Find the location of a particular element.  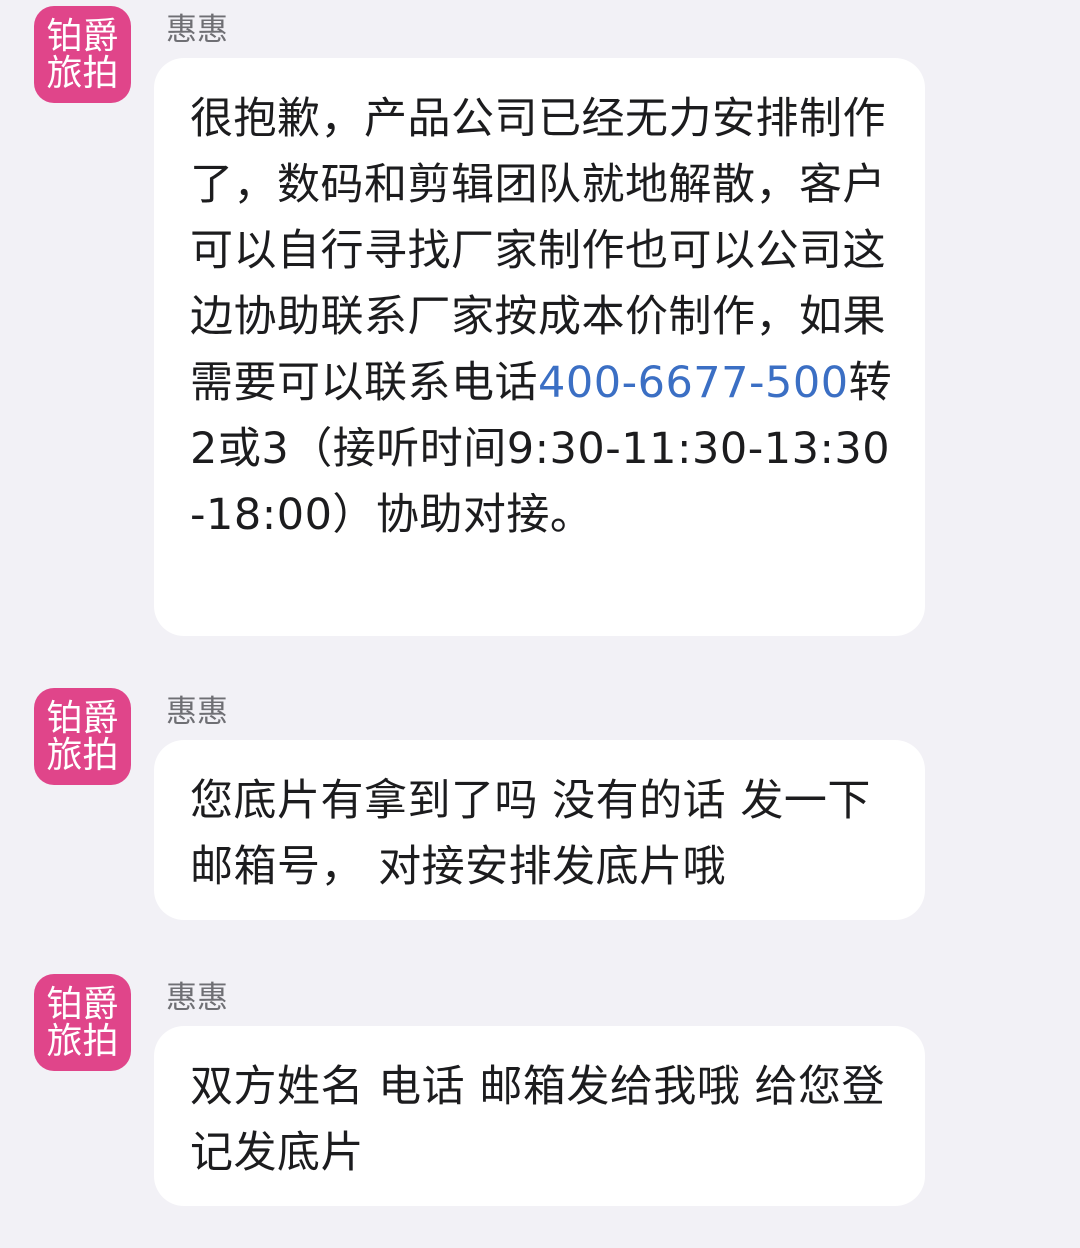

message-text: 您底片有拿到了吗 没有的话 发一下邮箱号， 对接安排发底片哦 is located at coordinates (530, 834).